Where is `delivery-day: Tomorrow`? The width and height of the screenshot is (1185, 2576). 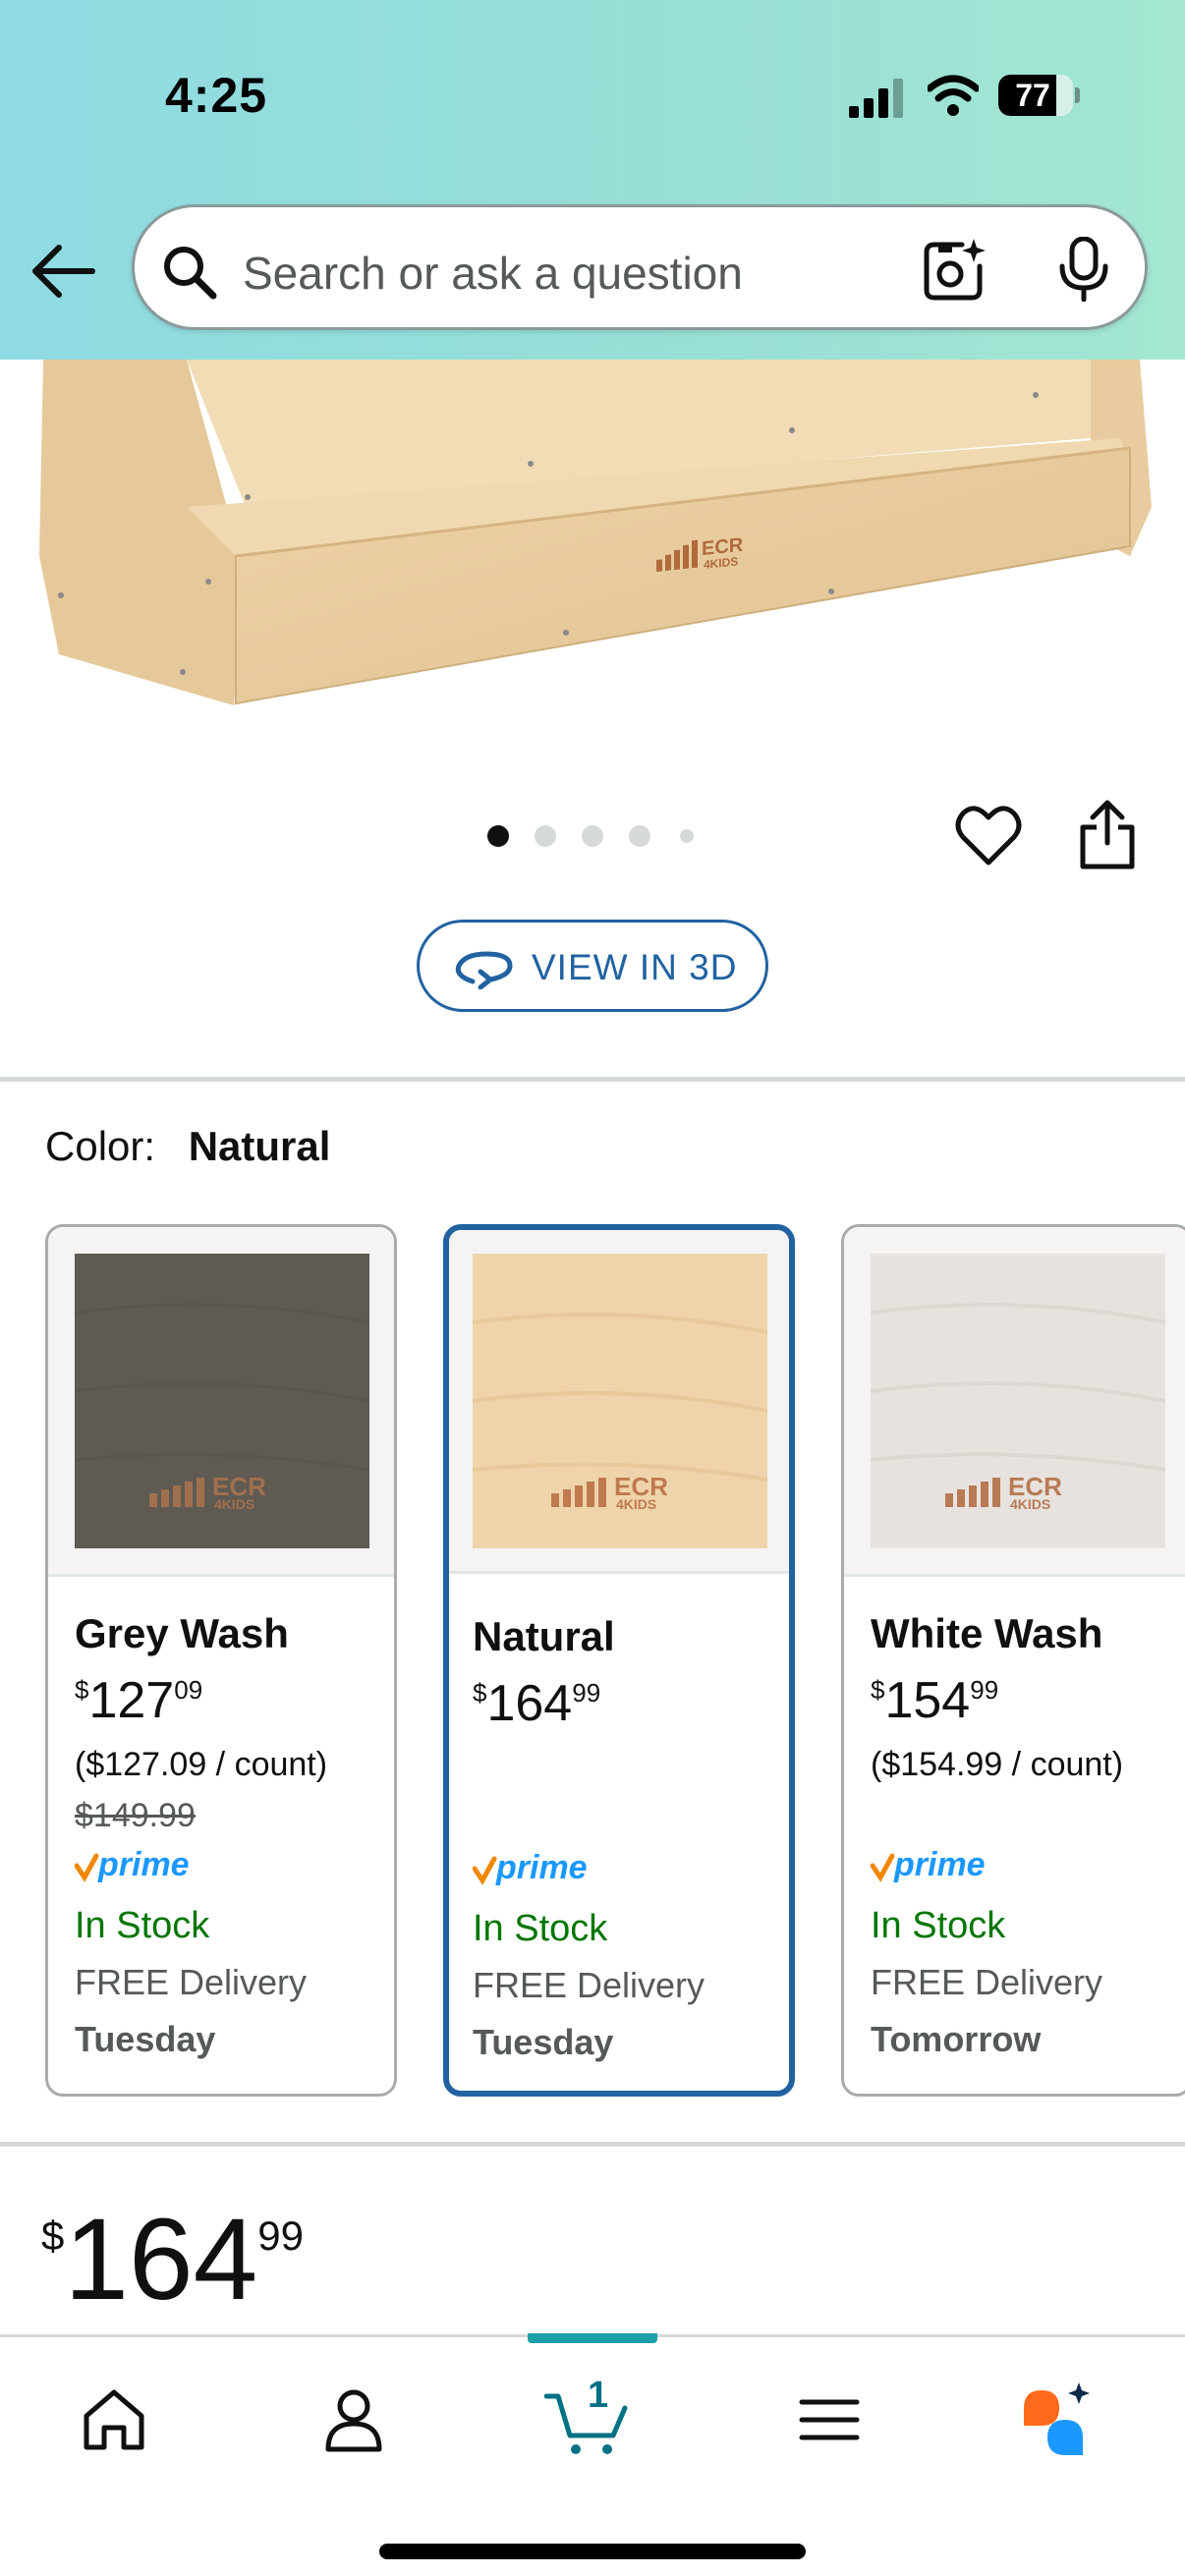 delivery-day: Tomorrow is located at coordinates (957, 2039).